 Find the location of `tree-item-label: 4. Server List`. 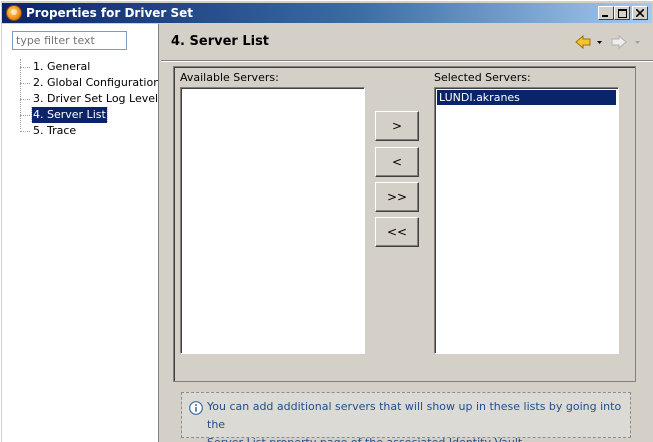

tree-item-label: 4. Server List is located at coordinates (69, 115).